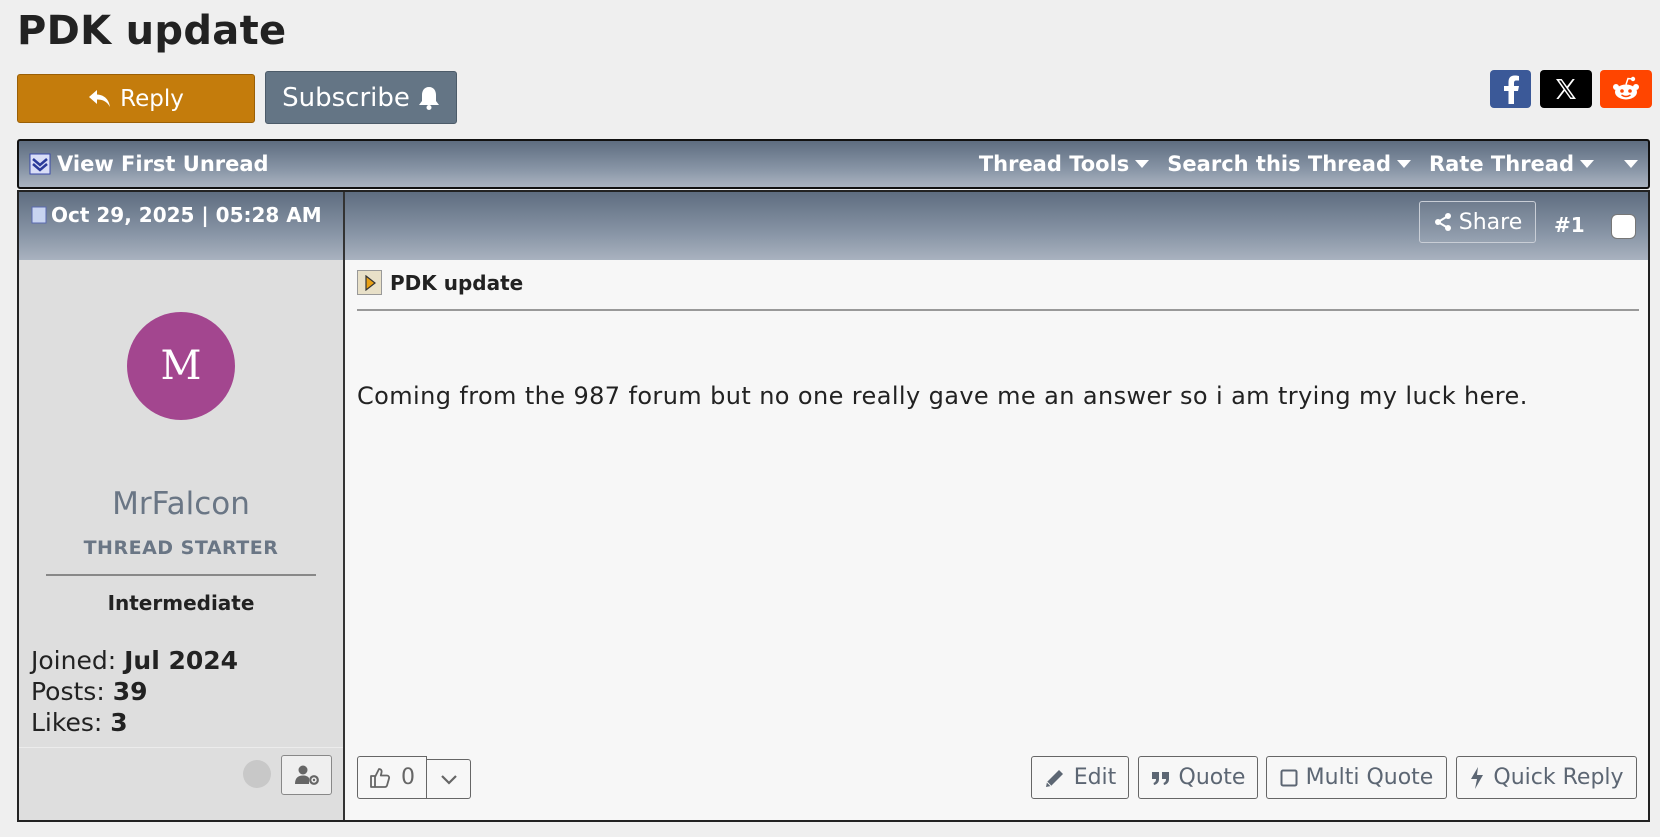  I want to click on post-select-checkbox, so click(1623, 226).